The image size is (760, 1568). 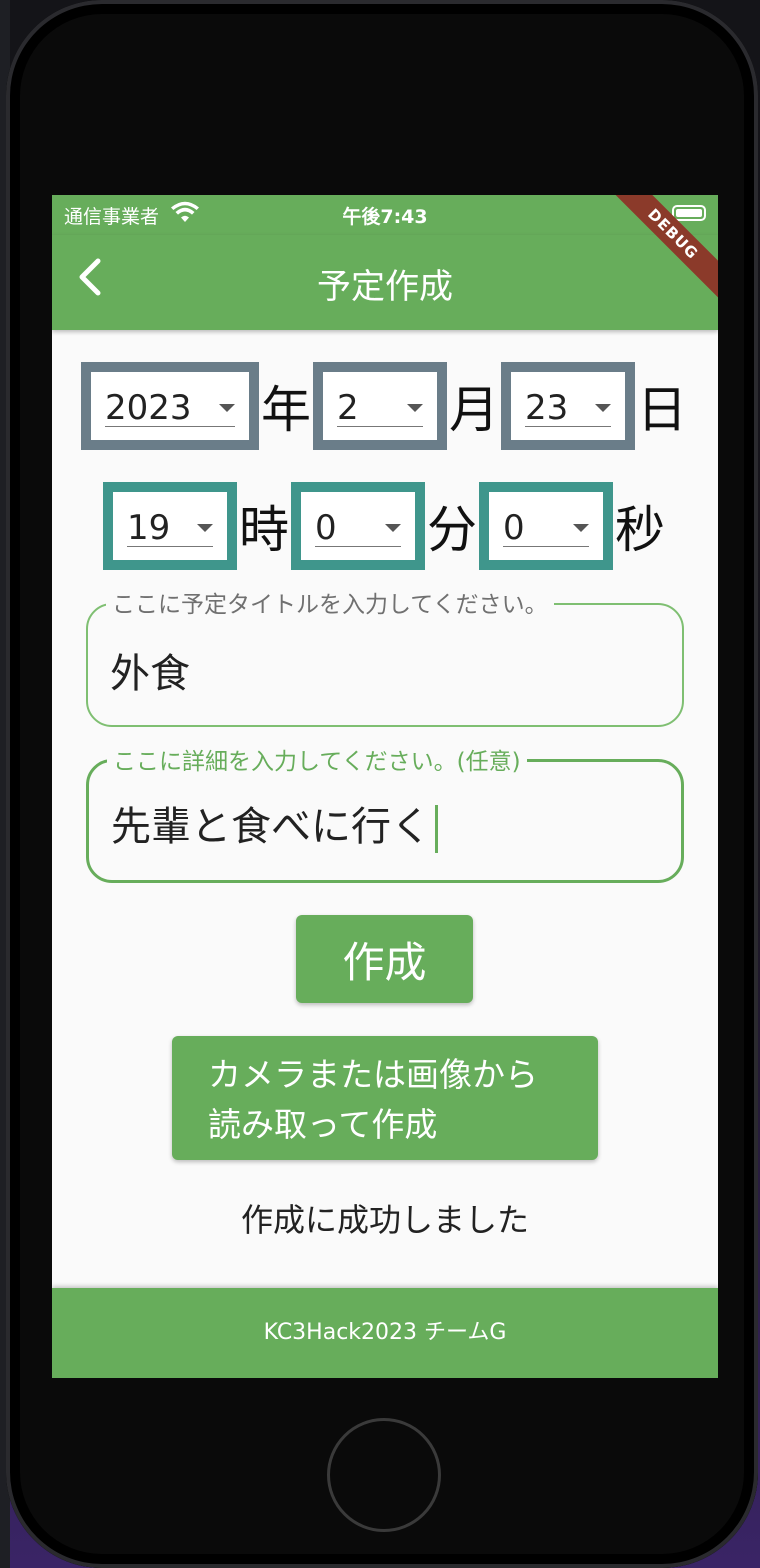 What do you see at coordinates (474, 410) in the screenshot?
I see `month-unit-label: 月` at bounding box center [474, 410].